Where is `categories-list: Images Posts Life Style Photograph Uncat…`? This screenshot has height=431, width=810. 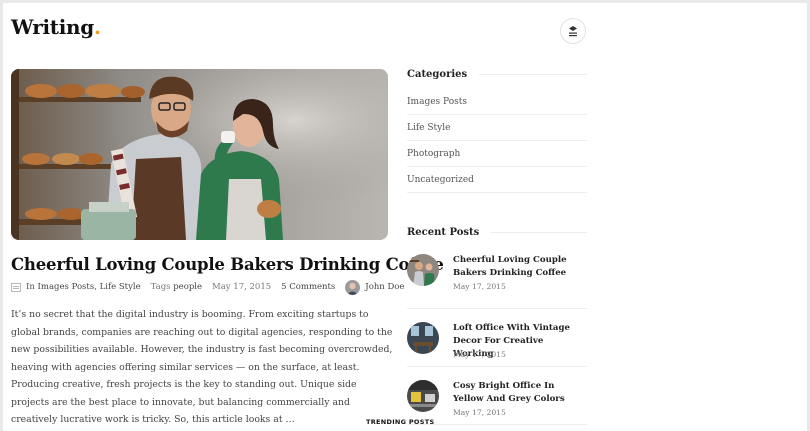
categories-list: Images Posts Life Style Photograph Uncat… is located at coordinates (497, 141).